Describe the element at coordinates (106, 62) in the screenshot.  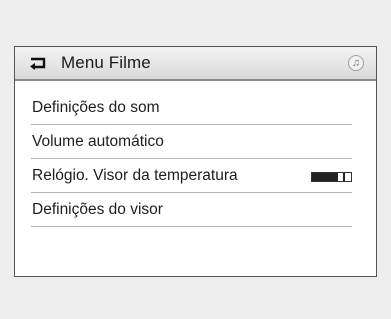
I see `page-title: Menu Filme` at that location.